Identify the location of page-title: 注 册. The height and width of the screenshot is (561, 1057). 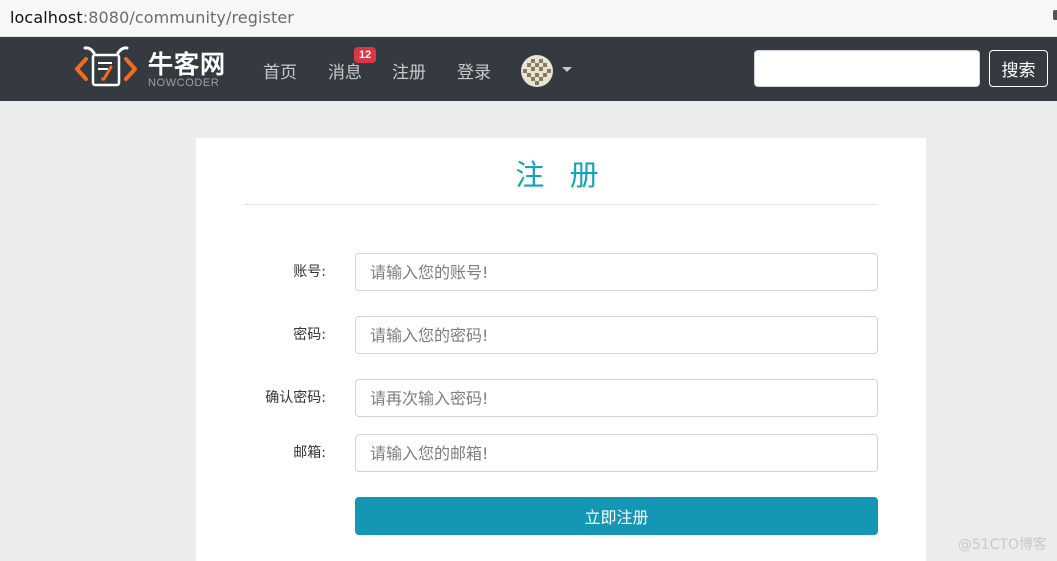
(561, 175).